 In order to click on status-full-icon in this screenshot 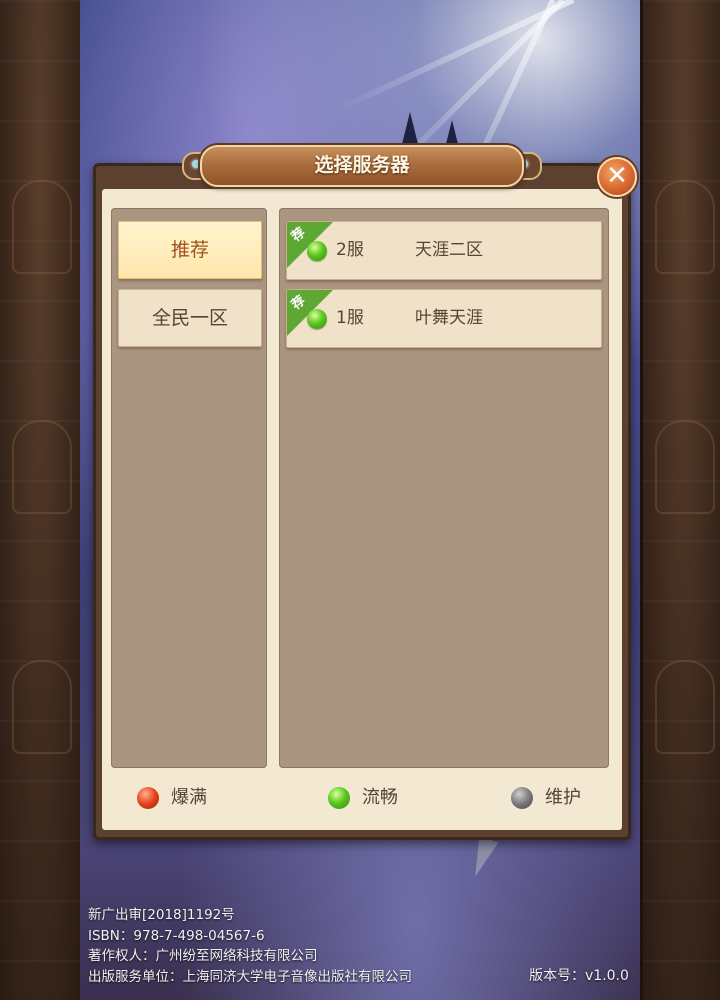, I will do `click(148, 798)`.